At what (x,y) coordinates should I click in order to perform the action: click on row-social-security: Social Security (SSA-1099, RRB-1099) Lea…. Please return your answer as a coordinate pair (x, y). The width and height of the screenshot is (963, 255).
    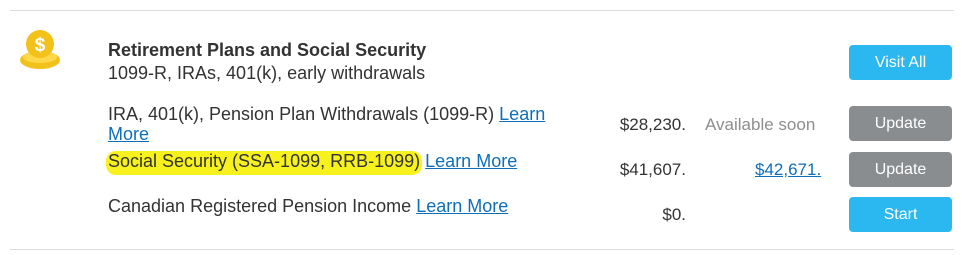
    Looking at the image, I should click on (312, 161).